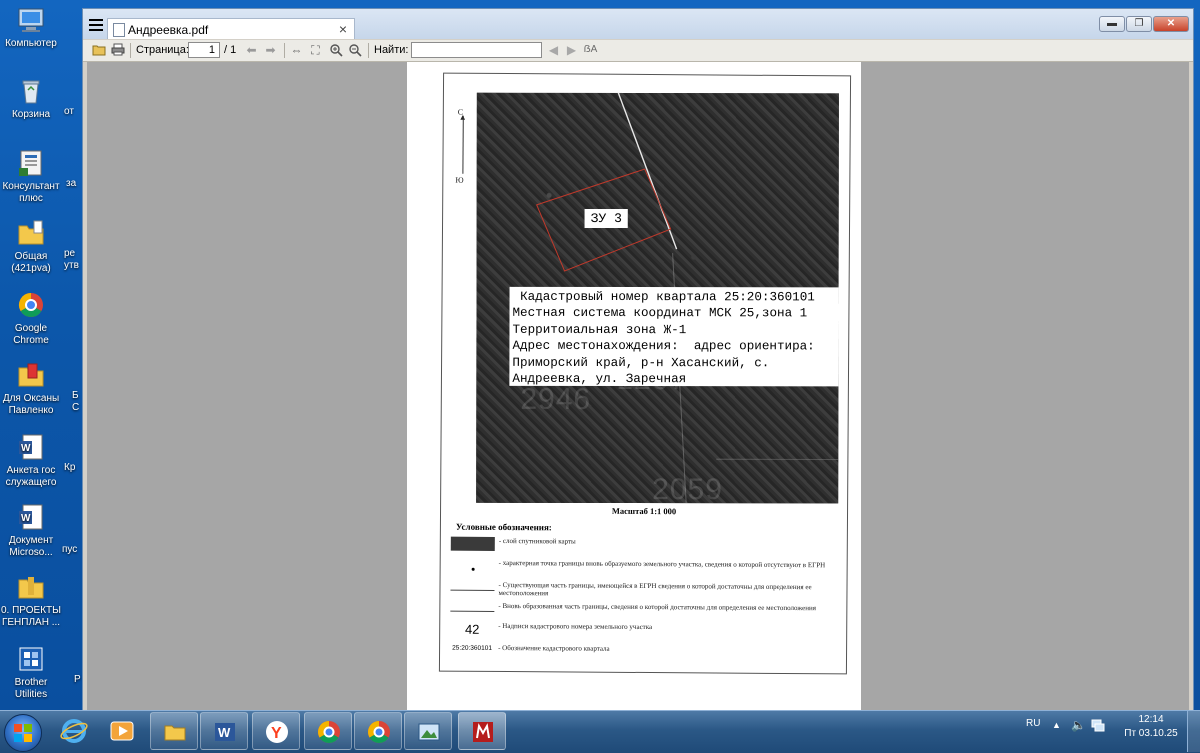 Image resolution: width=1200 pixels, height=753 pixels. Describe the element at coordinates (204, 50) in the screenshot. I see `page-number-input: 1` at that location.